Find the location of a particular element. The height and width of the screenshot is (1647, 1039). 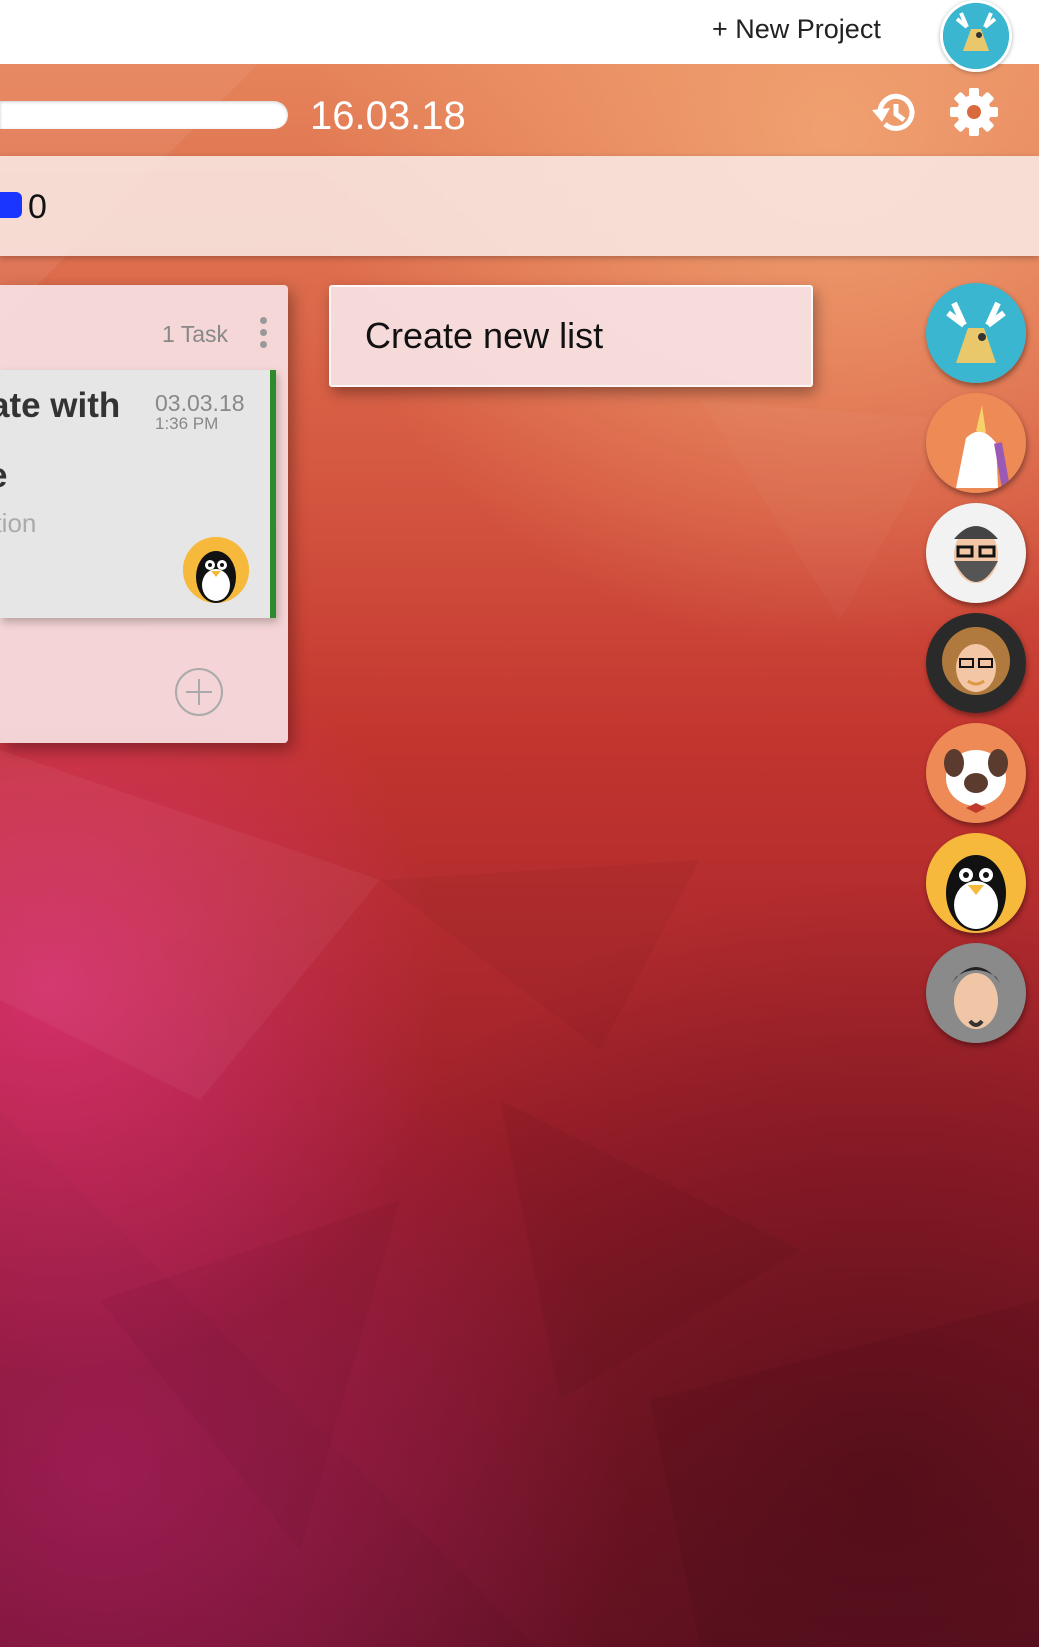

history-icon is located at coordinates (895, 113).